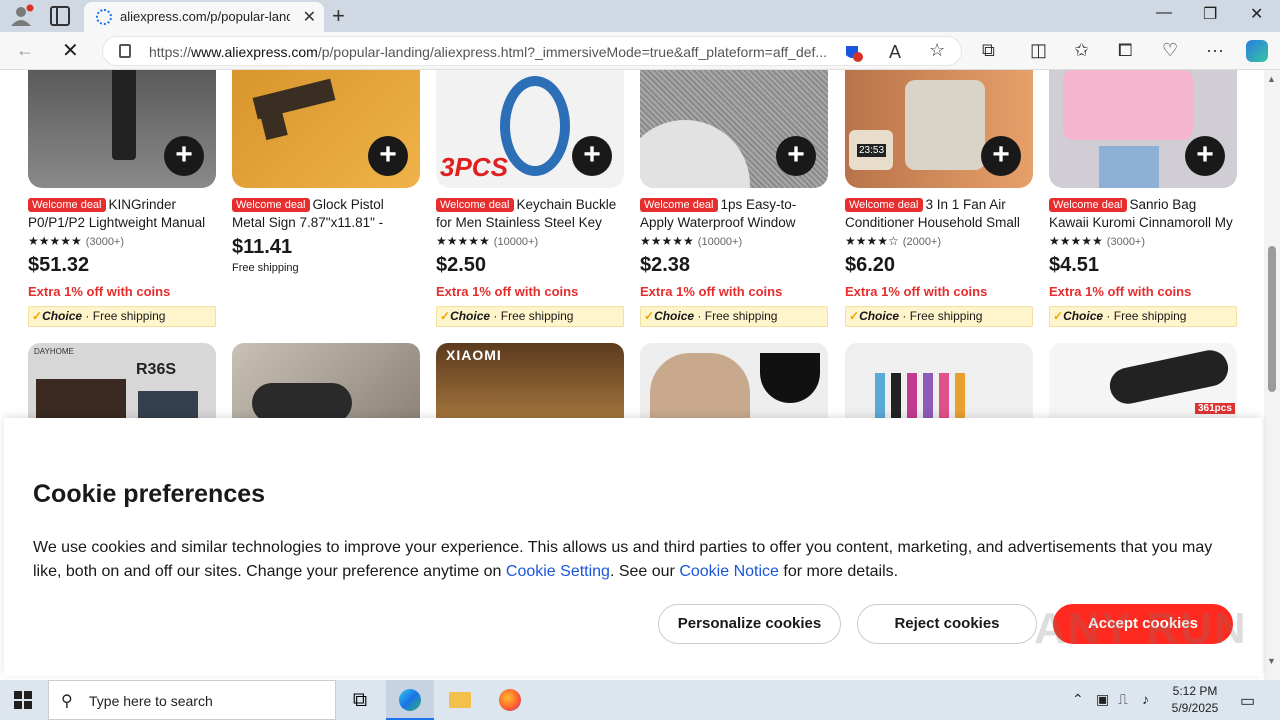  I want to click on scroll-down-icon: ▼, so click(1271, 661).